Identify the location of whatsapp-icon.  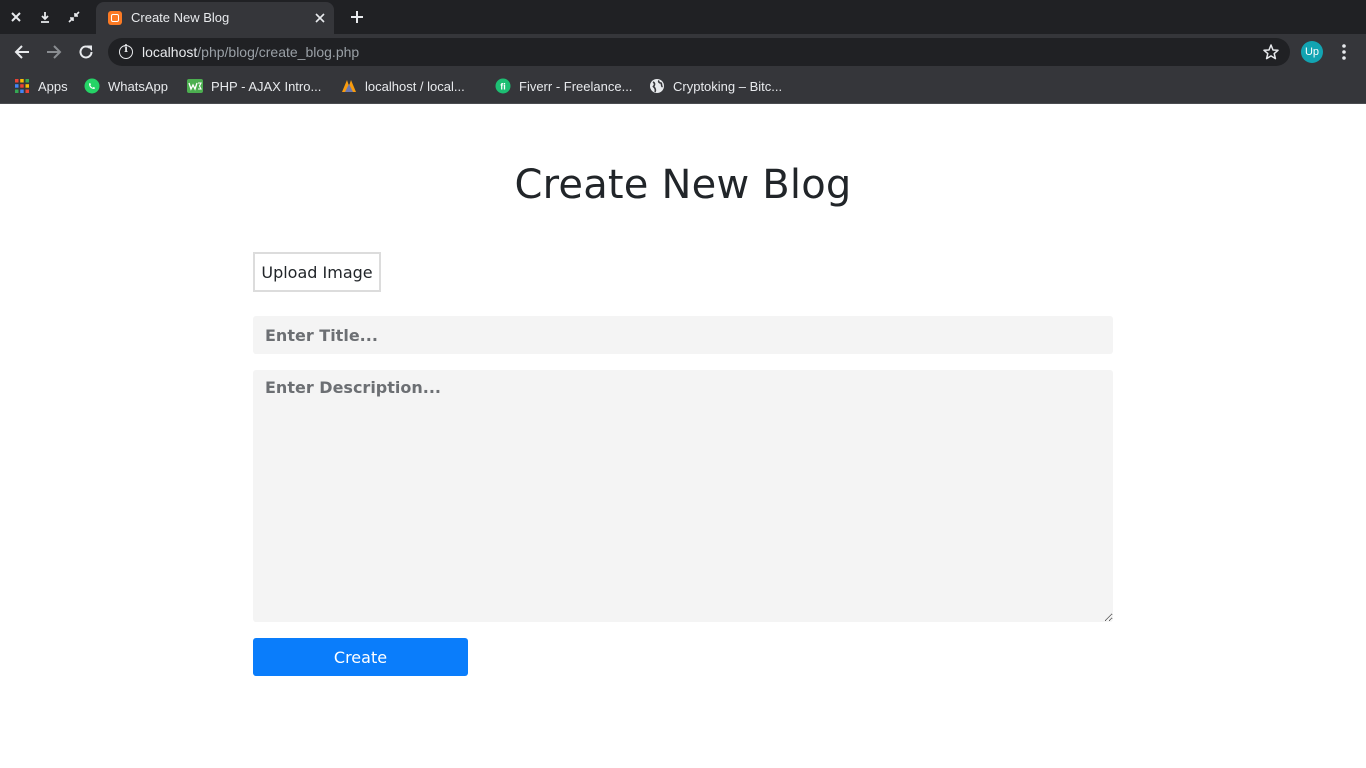
(92, 86).